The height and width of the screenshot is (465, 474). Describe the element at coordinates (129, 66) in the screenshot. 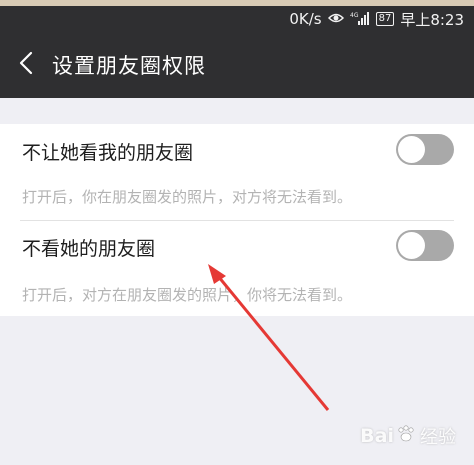

I see `page-title: 设置朋友圈权限` at that location.